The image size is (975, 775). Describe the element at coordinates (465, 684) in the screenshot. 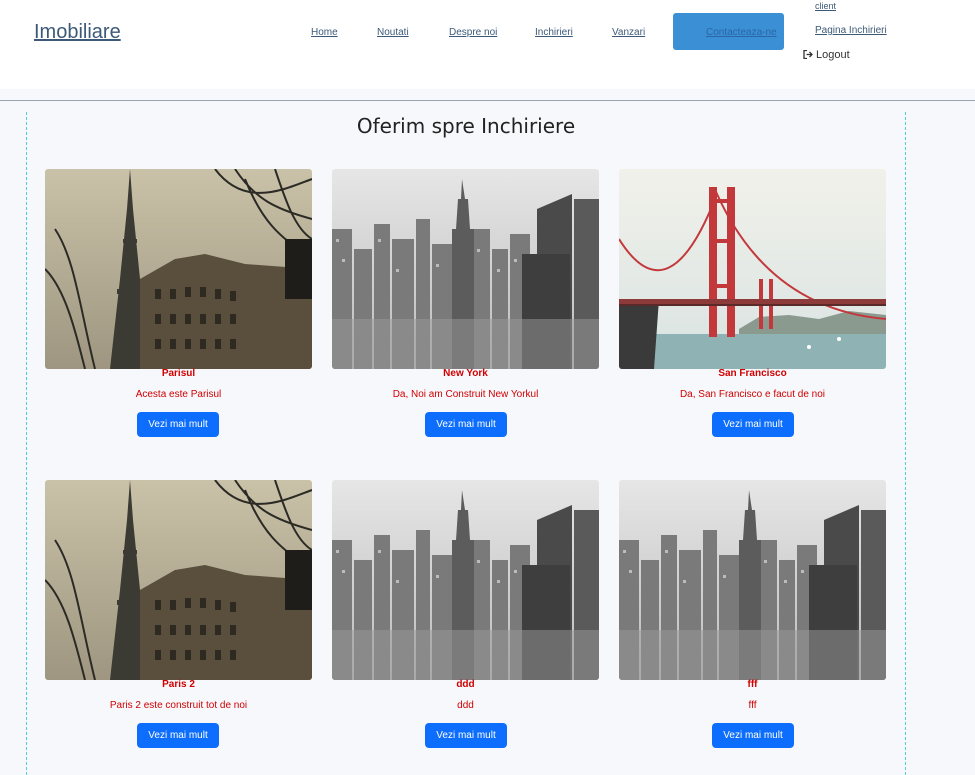

I see `card-title: ddd` at that location.